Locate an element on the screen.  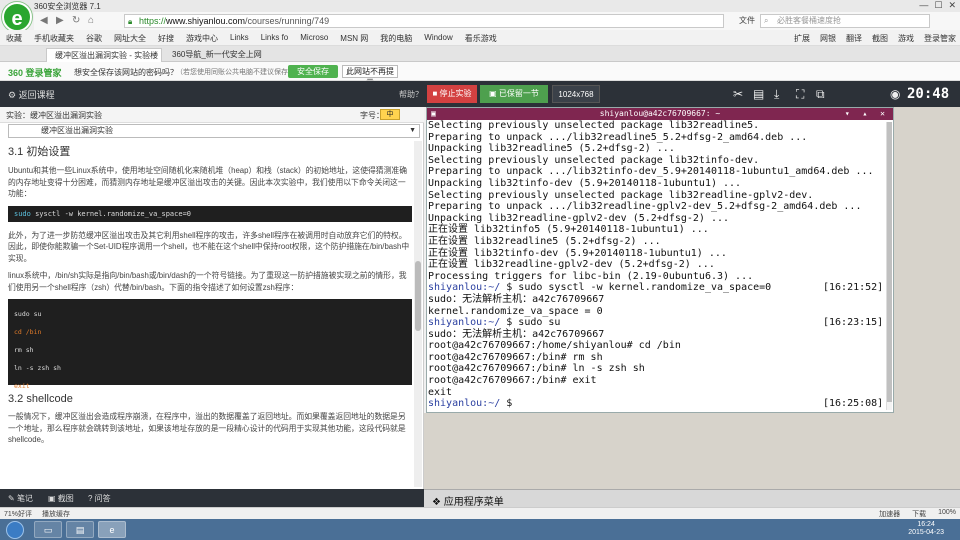
terminal-text: $ sudo su is located at coordinates (530, 323).